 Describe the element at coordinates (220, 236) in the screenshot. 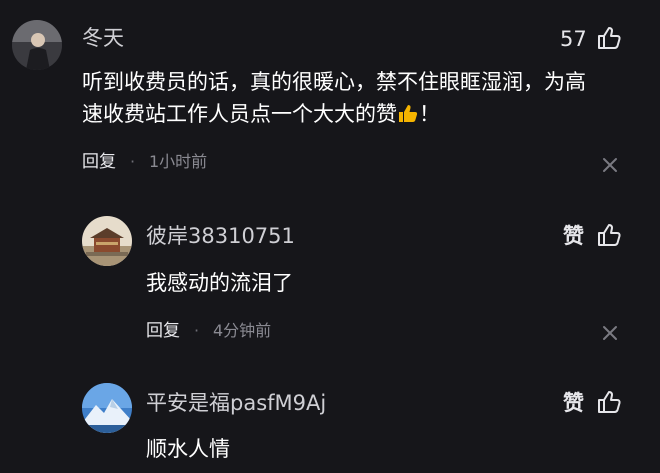

I see `comment-author: 彼岸38310751` at that location.